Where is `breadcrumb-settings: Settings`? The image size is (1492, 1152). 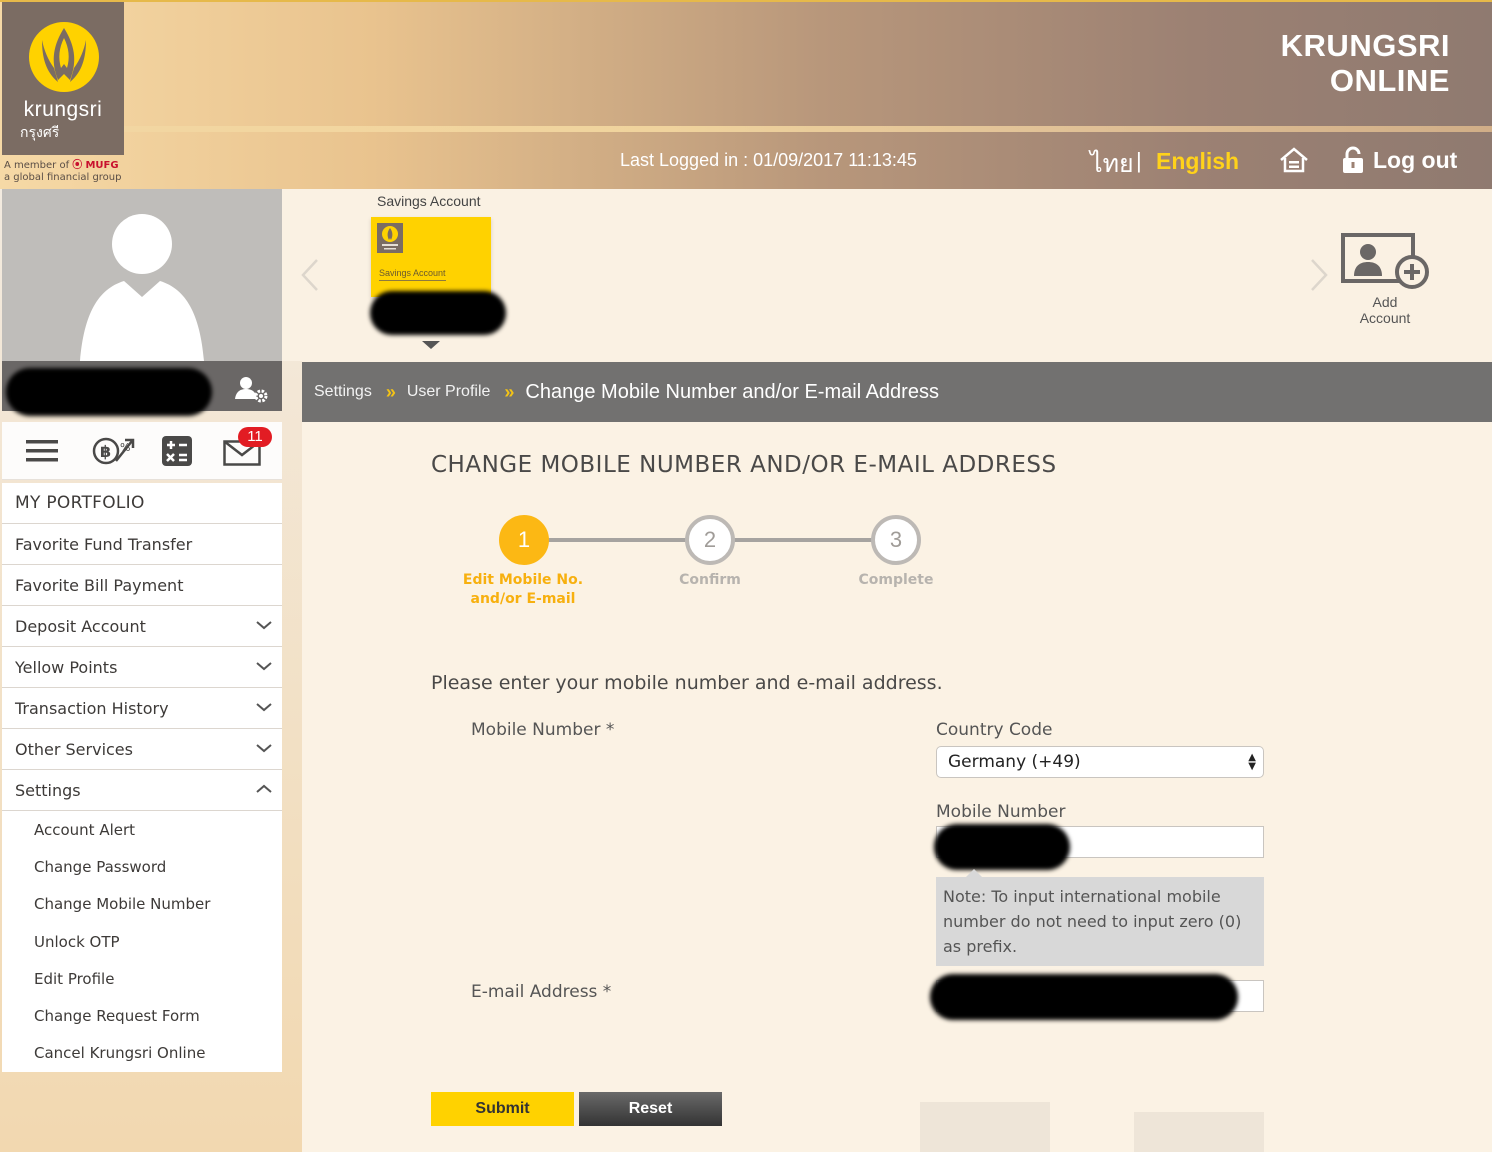 breadcrumb-settings: Settings is located at coordinates (343, 392).